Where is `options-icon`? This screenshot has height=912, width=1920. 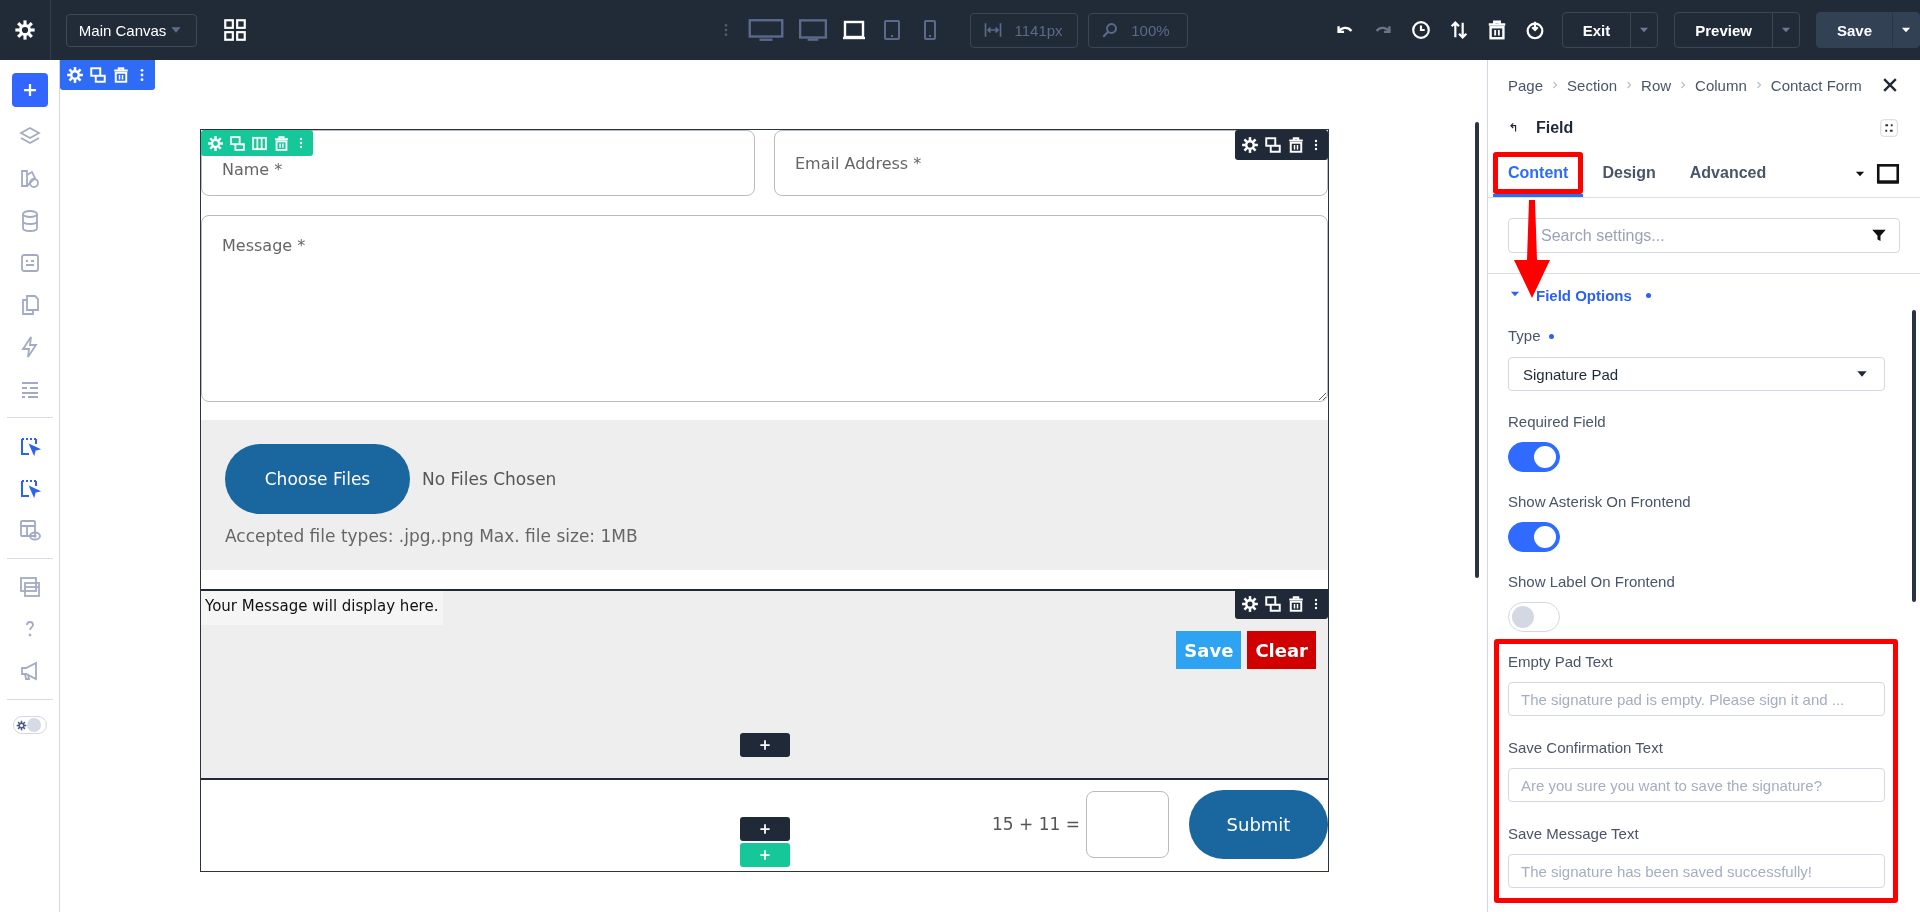 options-icon is located at coordinates (1889, 128).